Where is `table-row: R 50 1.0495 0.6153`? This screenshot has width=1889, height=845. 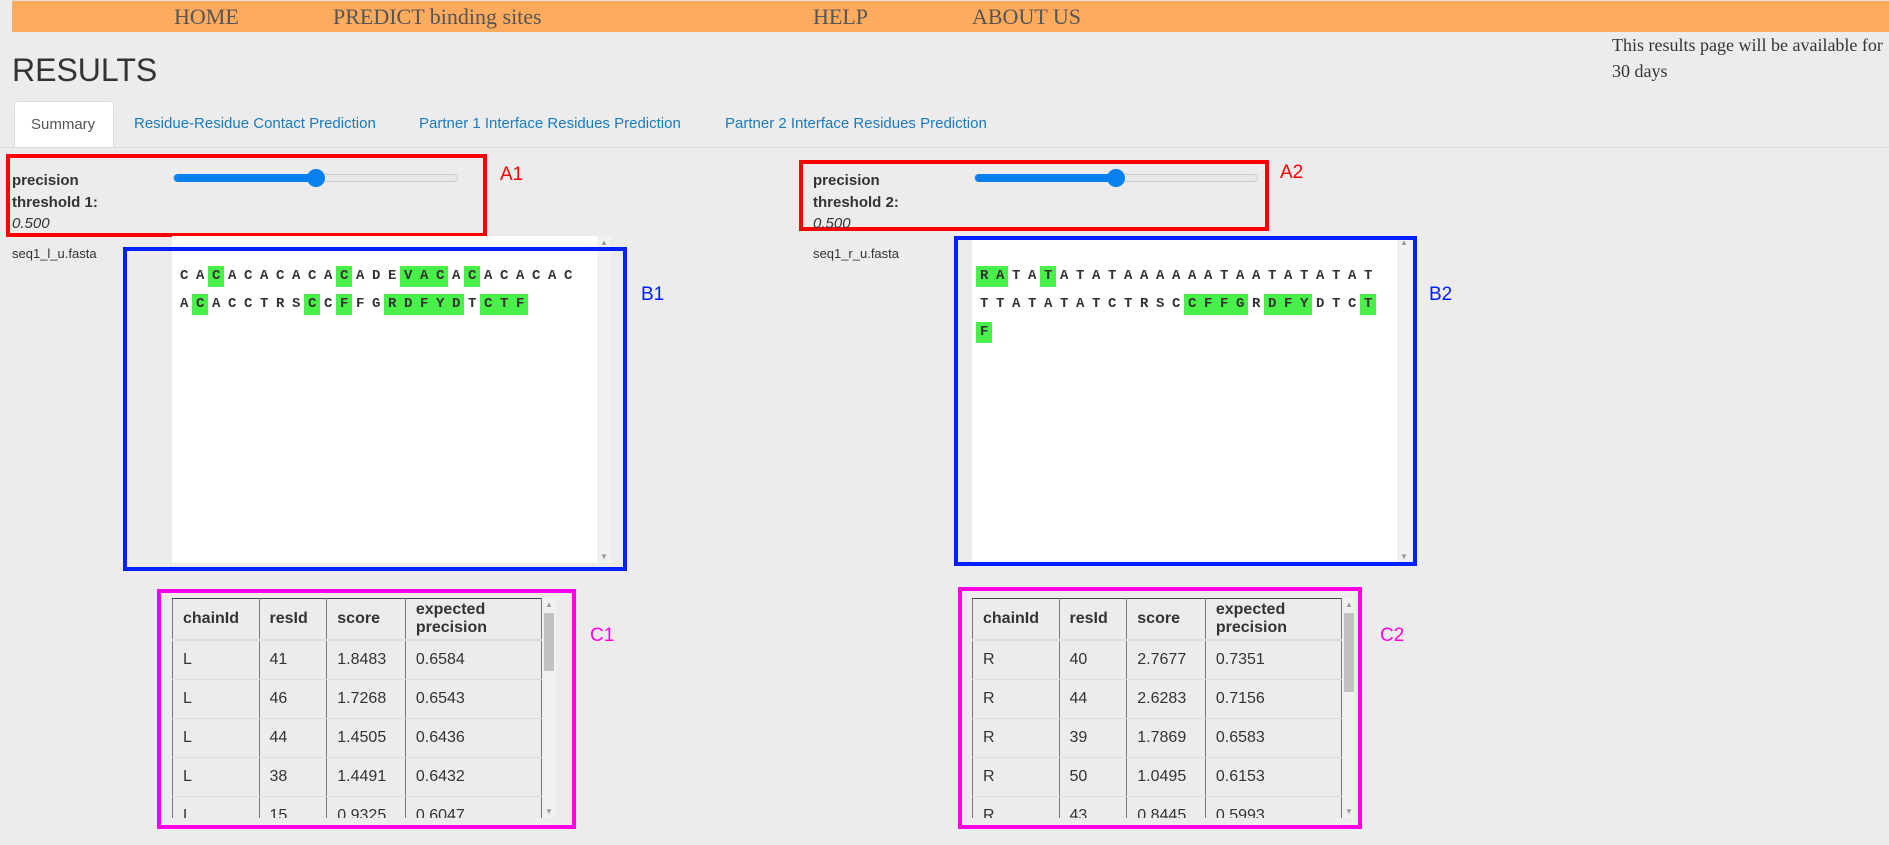
table-row: R 50 1.0495 0.6153 is located at coordinates (1157, 777).